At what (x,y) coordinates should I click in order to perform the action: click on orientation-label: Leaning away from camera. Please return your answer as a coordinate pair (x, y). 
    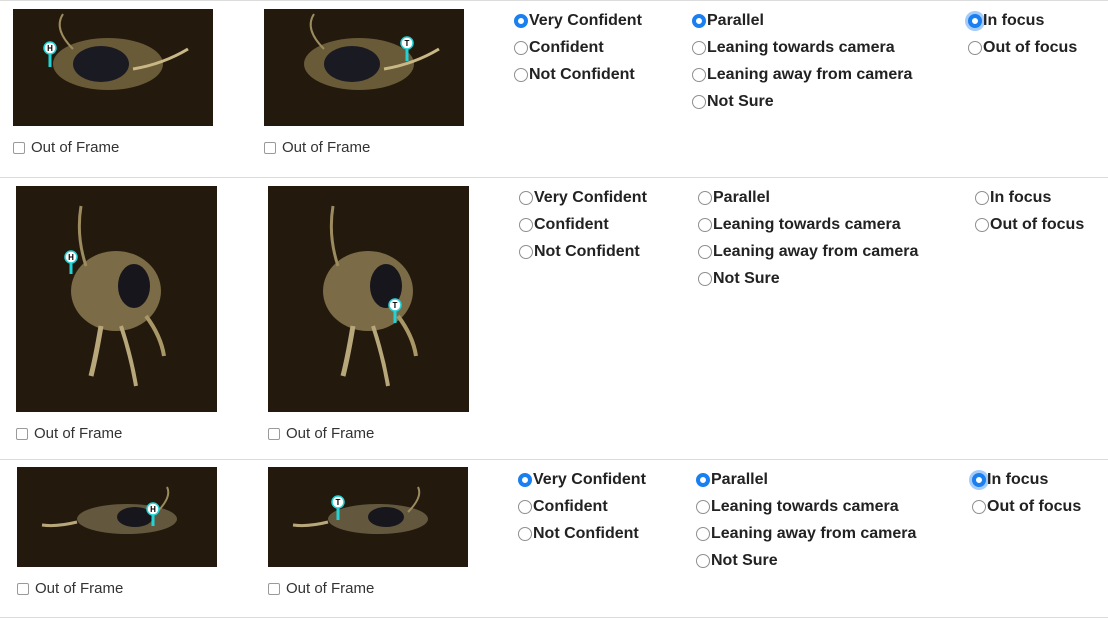
    Looking at the image, I should click on (814, 533).